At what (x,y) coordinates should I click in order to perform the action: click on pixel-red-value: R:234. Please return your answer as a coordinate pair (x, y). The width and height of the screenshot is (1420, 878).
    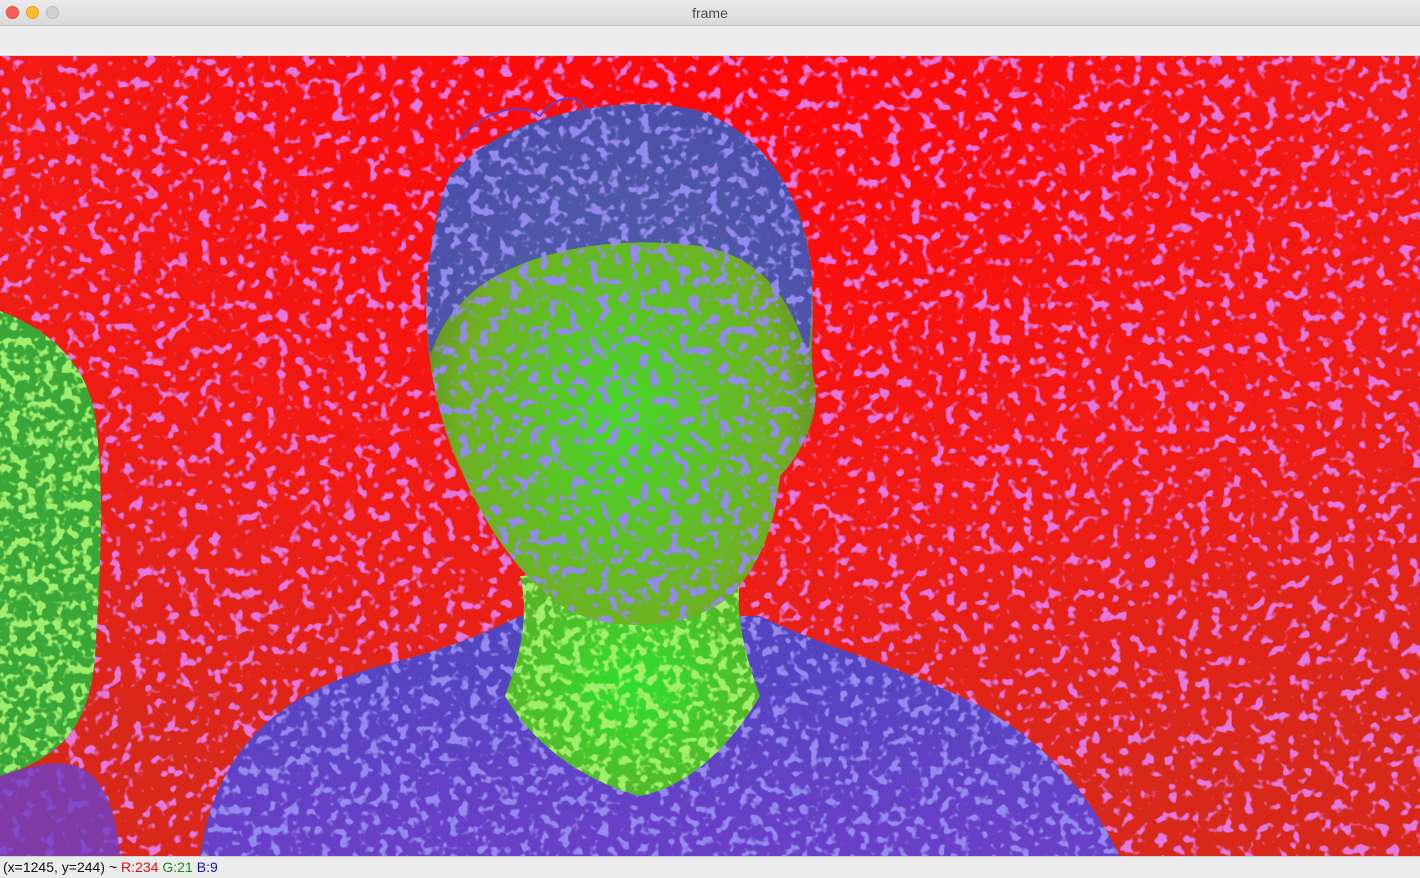
    Looking at the image, I should click on (140, 867).